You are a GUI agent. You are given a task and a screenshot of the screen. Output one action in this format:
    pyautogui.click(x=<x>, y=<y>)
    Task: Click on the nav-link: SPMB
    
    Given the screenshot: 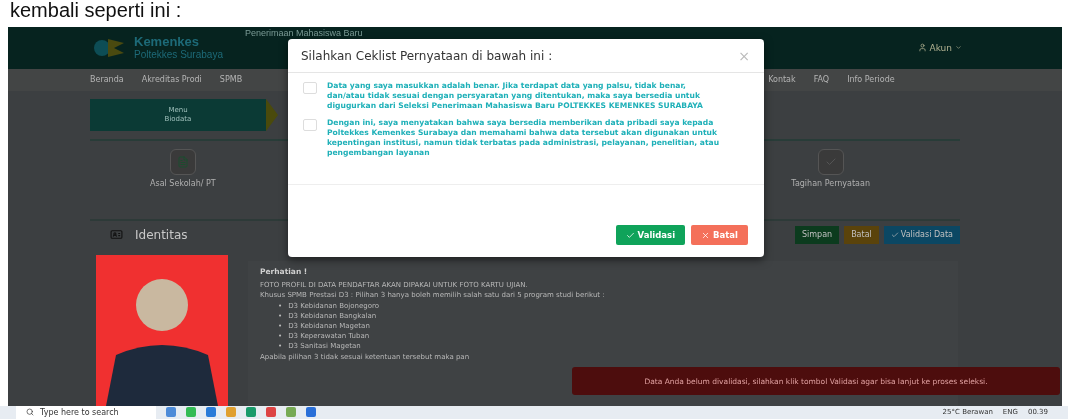 What is the action you would take?
    pyautogui.click(x=231, y=80)
    